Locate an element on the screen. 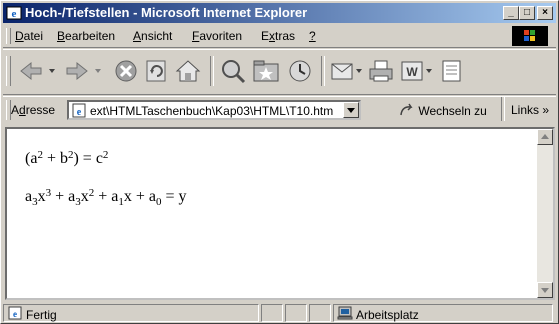  edit-icon: W is located at coordinates (416, 71).